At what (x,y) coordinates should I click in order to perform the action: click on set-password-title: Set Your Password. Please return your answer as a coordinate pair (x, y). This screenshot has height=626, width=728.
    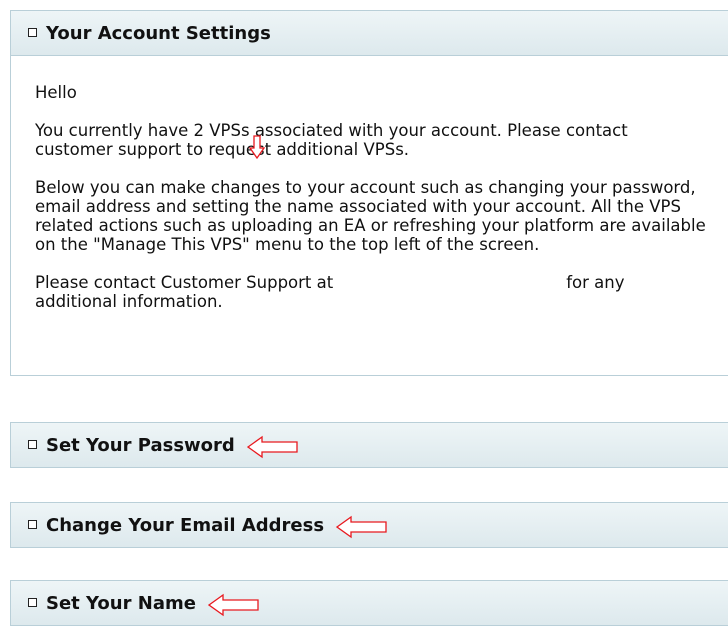
    Looking at the image, I should click on (140, 445).